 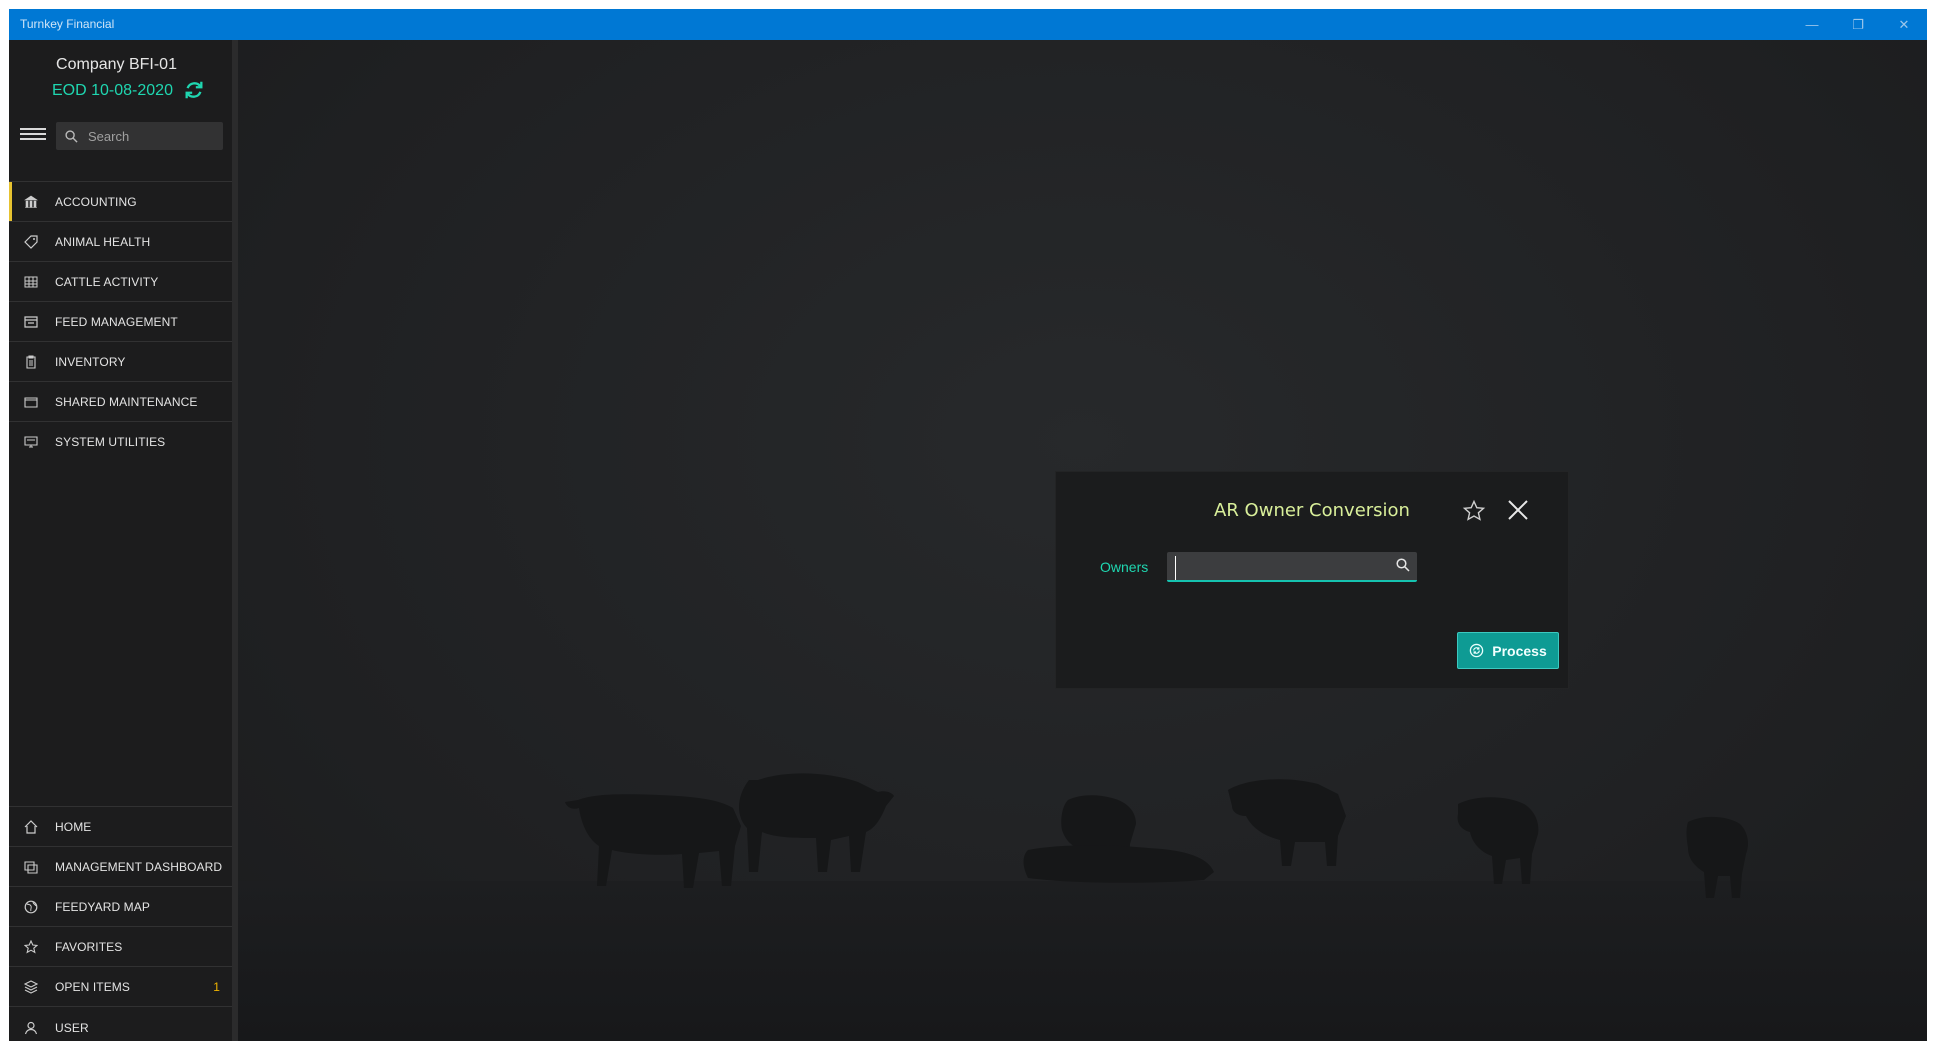 What do you see at coordinates (33, 137) in the screenshot?
I see `menu-toggle-icon` at bounding box center [33, 137].